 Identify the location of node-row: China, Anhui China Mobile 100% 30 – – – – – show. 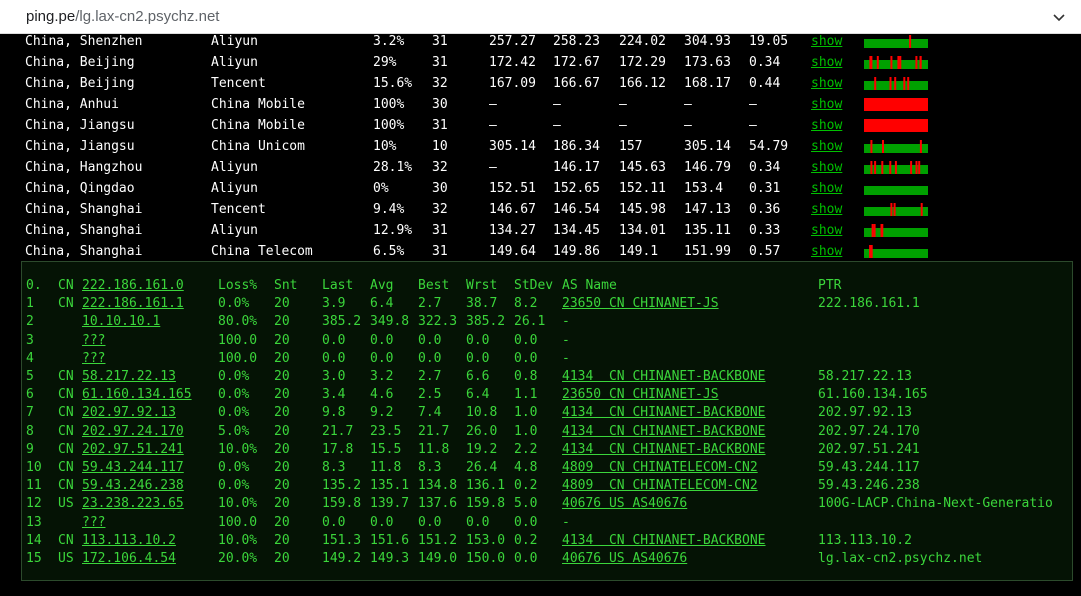
(540, 104).